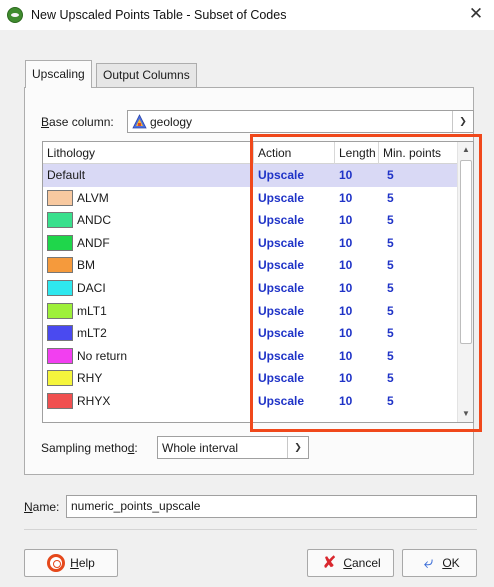 This screenshot has height=587, width=494. Describe the element at coordinates (466, 252) in the screenshot. I see `scrollbar-thumb` at that location.